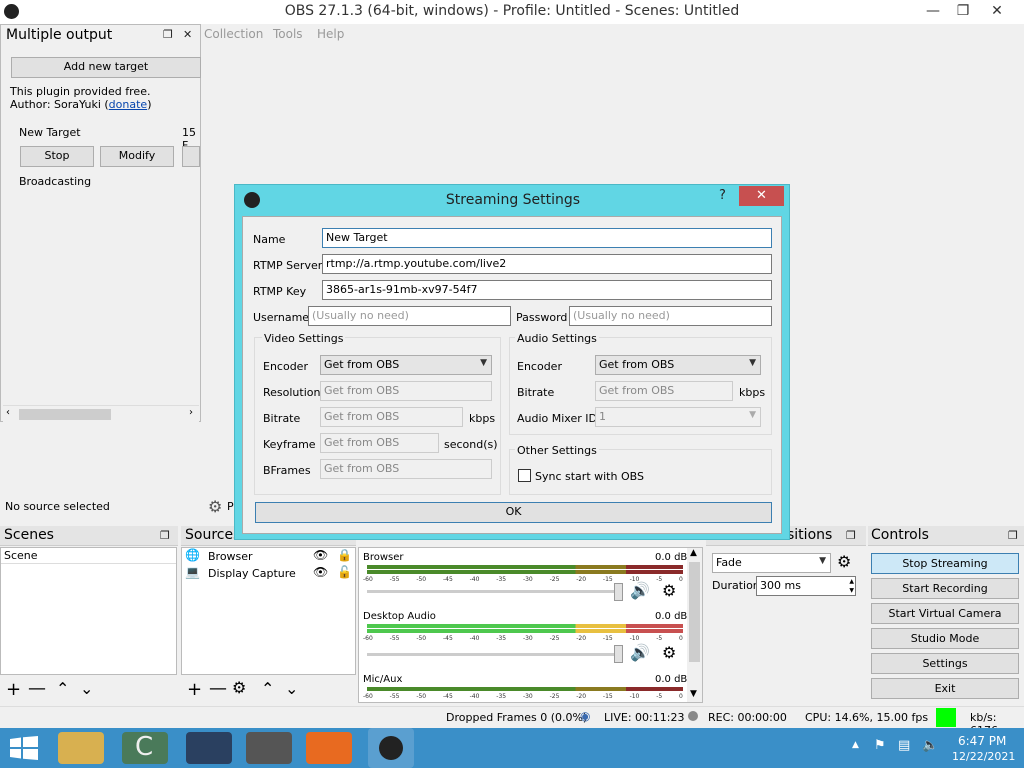 This screenshot has height=768, width=1024. I want to click on globe-icon: 🌐, so click(192, 555).